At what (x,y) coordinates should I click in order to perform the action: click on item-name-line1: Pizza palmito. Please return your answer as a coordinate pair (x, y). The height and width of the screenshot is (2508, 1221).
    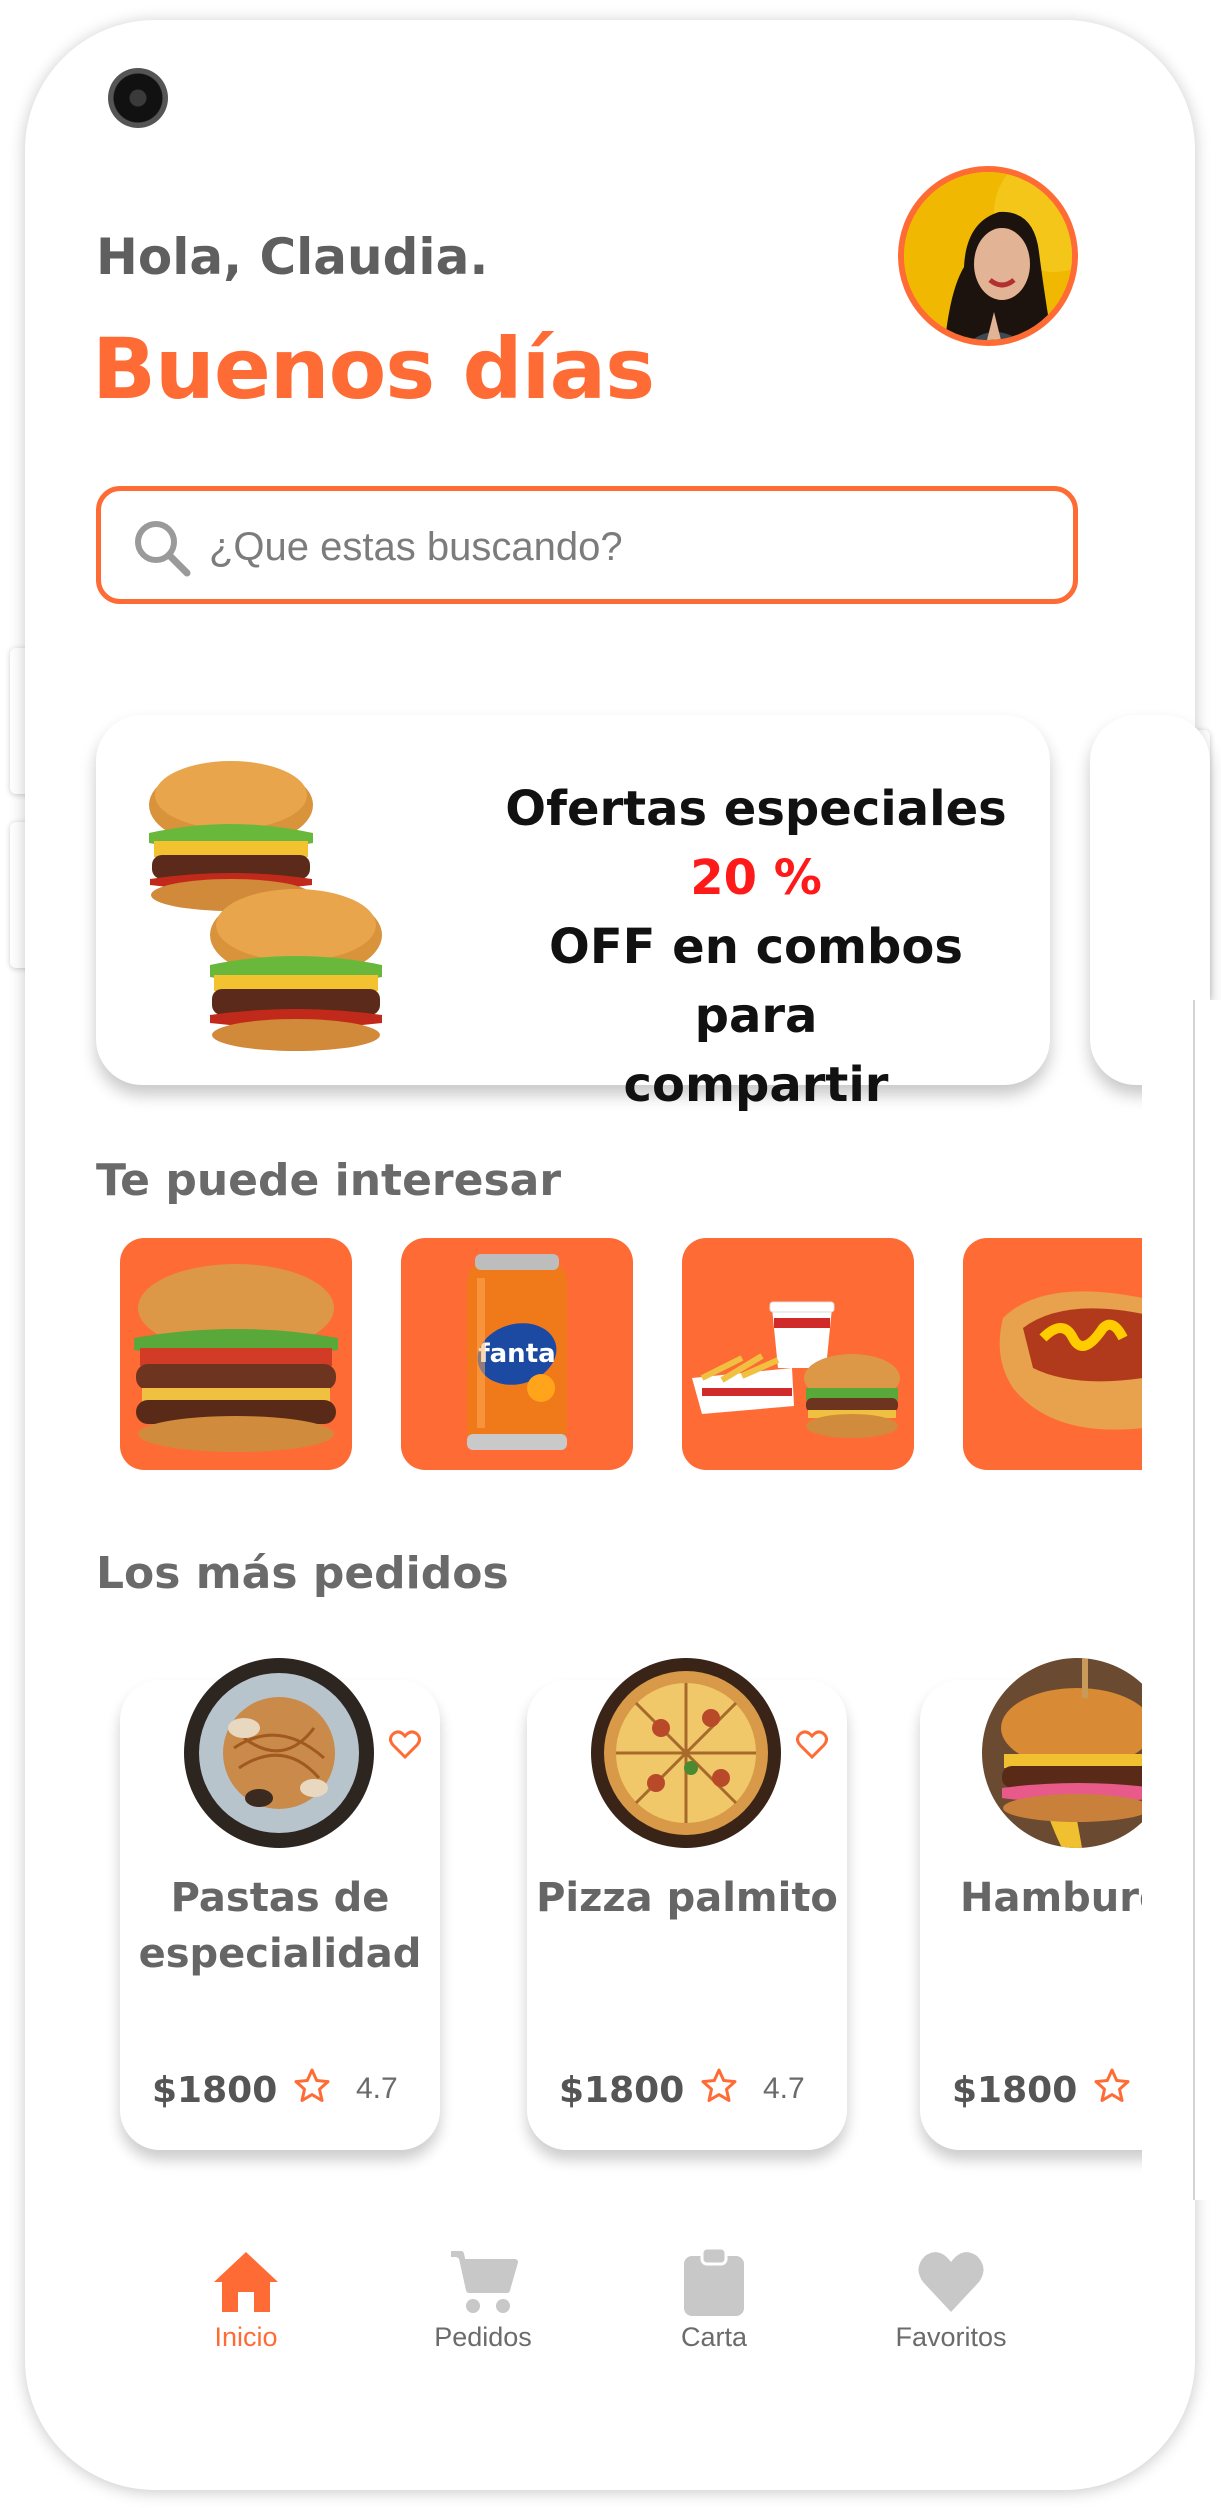
    Looking at the image, I should click on (687, 1898).